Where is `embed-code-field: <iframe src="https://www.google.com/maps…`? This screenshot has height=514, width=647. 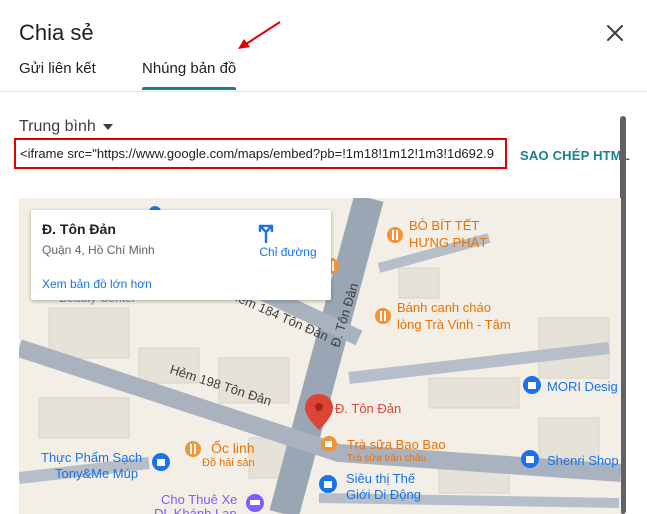 embed-code-field: <iframe src="https://www.google.com/maps… is located at coordinates (260, 153).